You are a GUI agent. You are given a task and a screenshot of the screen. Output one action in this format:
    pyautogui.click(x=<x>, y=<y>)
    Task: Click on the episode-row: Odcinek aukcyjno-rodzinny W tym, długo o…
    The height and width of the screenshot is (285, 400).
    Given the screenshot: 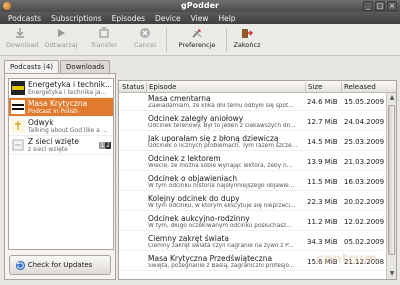 What is the action you would take?
    pyautogui.click(x=253, y=222)
    